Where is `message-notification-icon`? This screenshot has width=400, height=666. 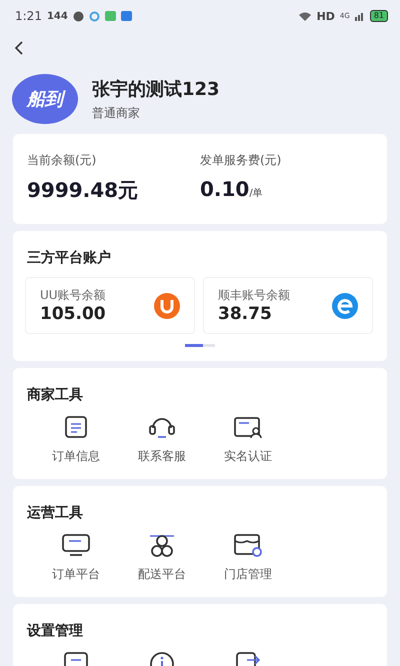 message-notification-icon is located at coordinates (110, 16).